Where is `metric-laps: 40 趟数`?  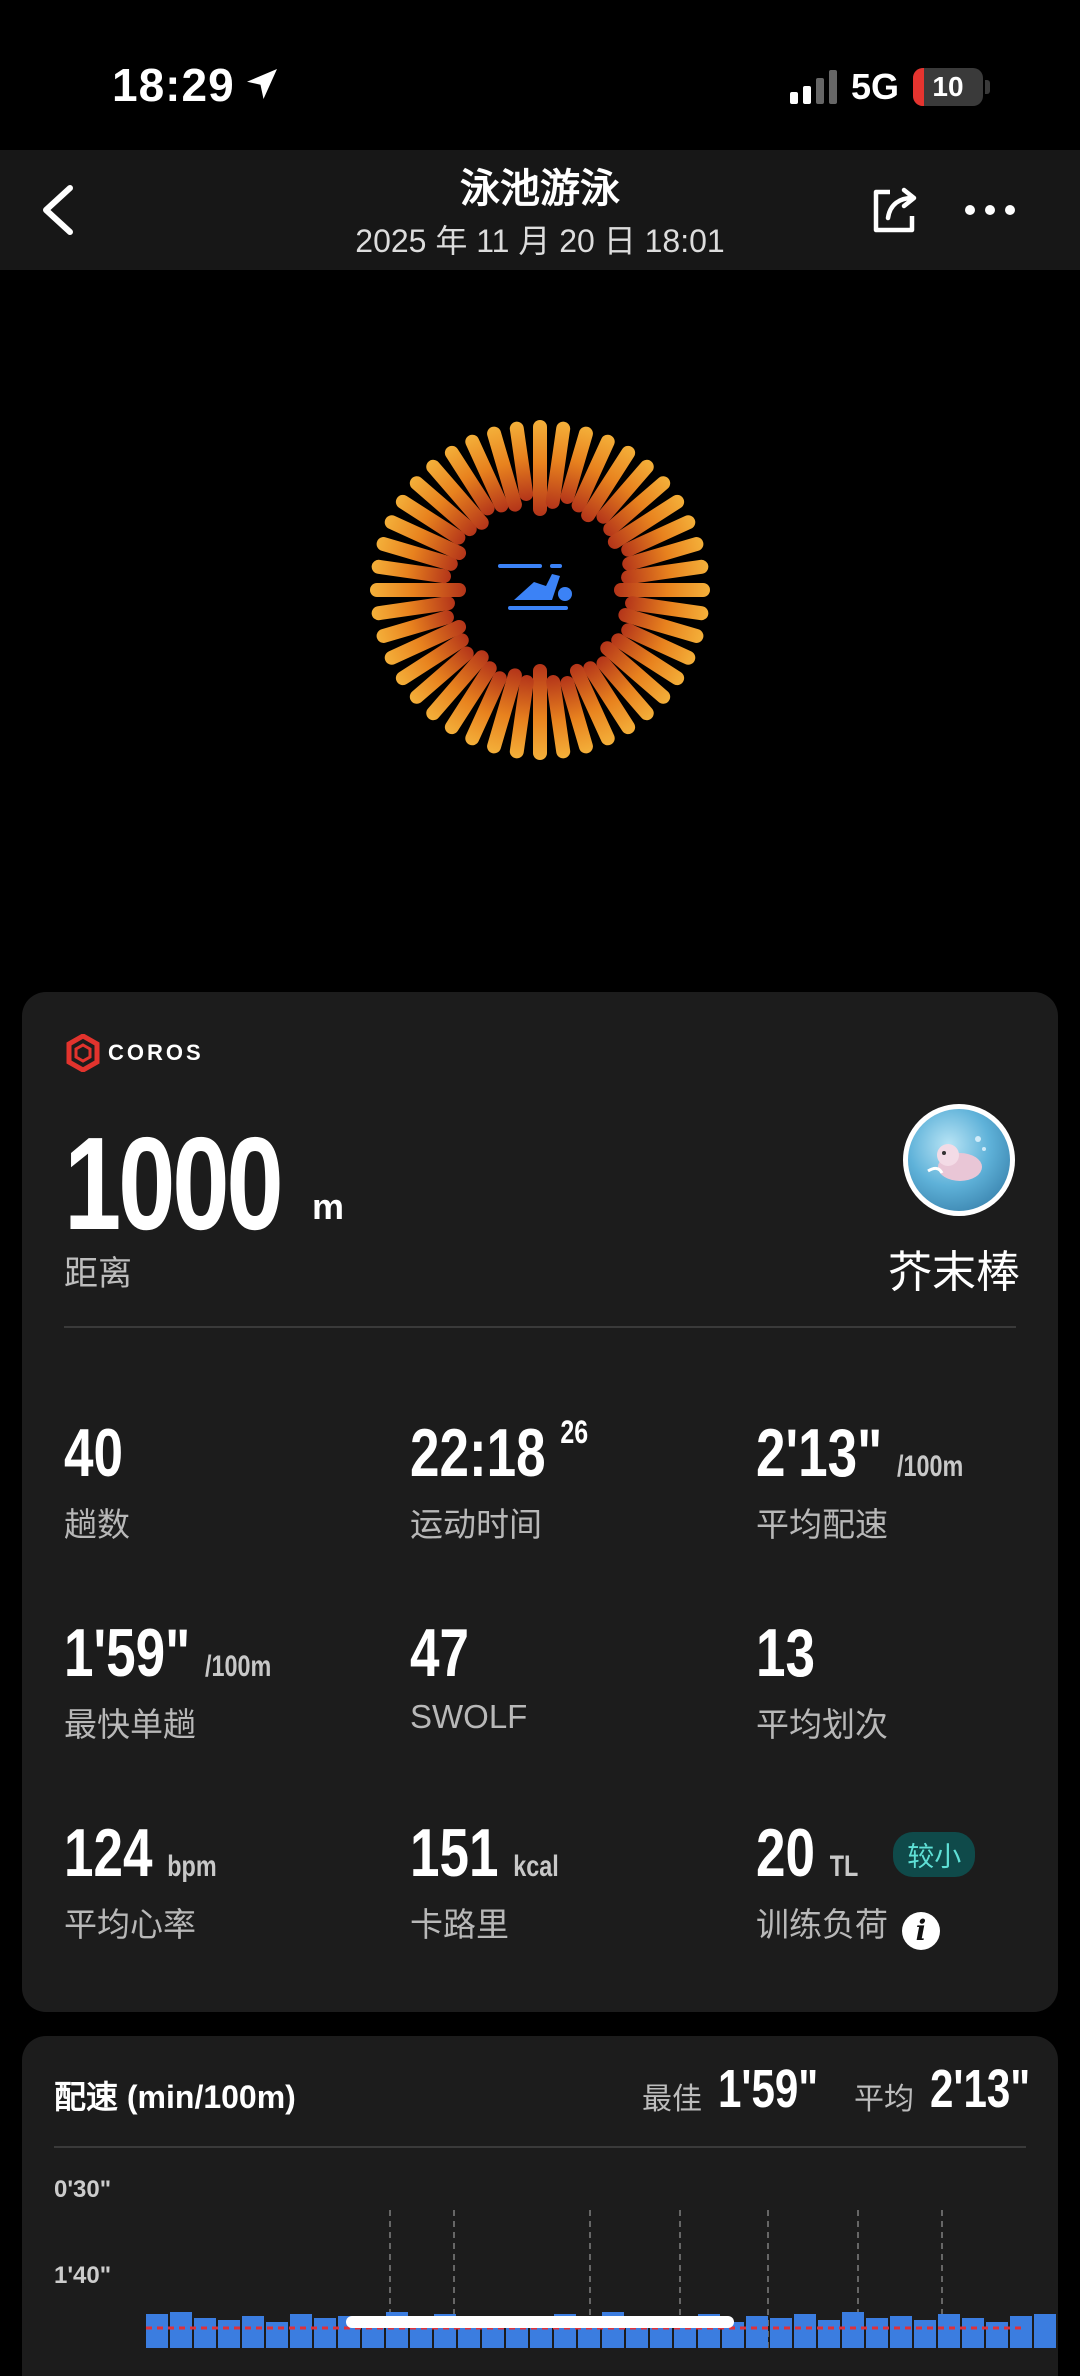 metric-laps: 40 趟数 is located at coordinates (102, 1480).